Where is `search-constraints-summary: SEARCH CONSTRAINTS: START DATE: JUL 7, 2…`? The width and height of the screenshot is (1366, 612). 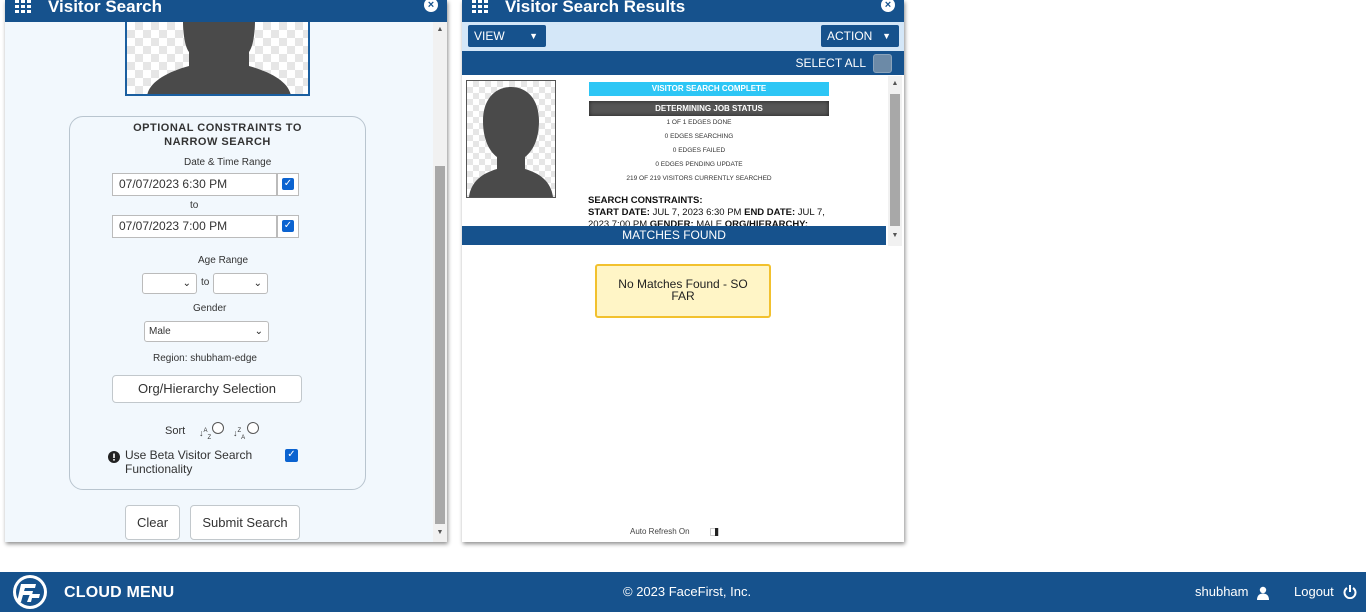 search-constraints-summary: SEARCH CONSTRAINTS: START DATE: JUL 7, 2… is located at coordinates (712, 211).